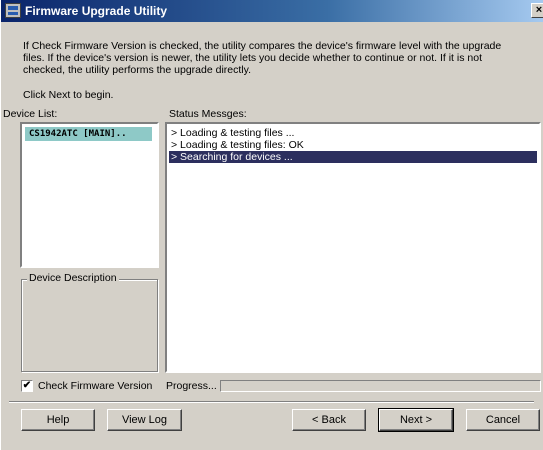 Image resolution: width=543 pixels, height=450 pixels. What do you see at coordinates (329, 420) in the screenshot?
I see `back-button: < Back` at bounding box center [329, 420].